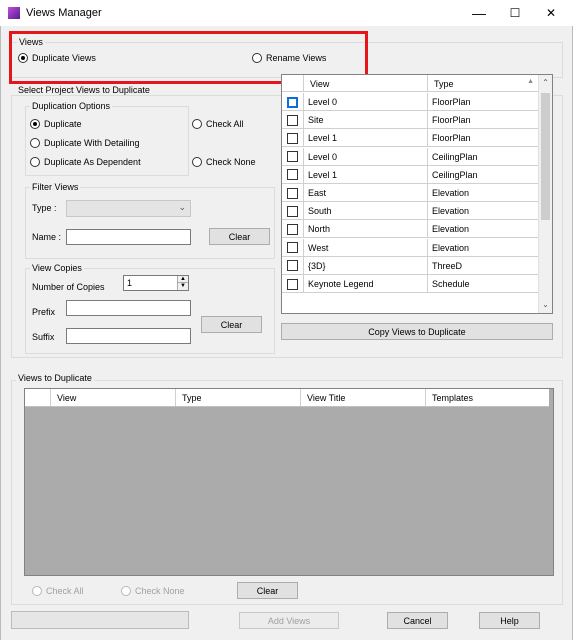 This screenshot has height=640, width=573. What do you see at coordinates (545, 305) in the screenshot?
I see `scroll-down-icon: ⌄` at bounding box center [545, 305].